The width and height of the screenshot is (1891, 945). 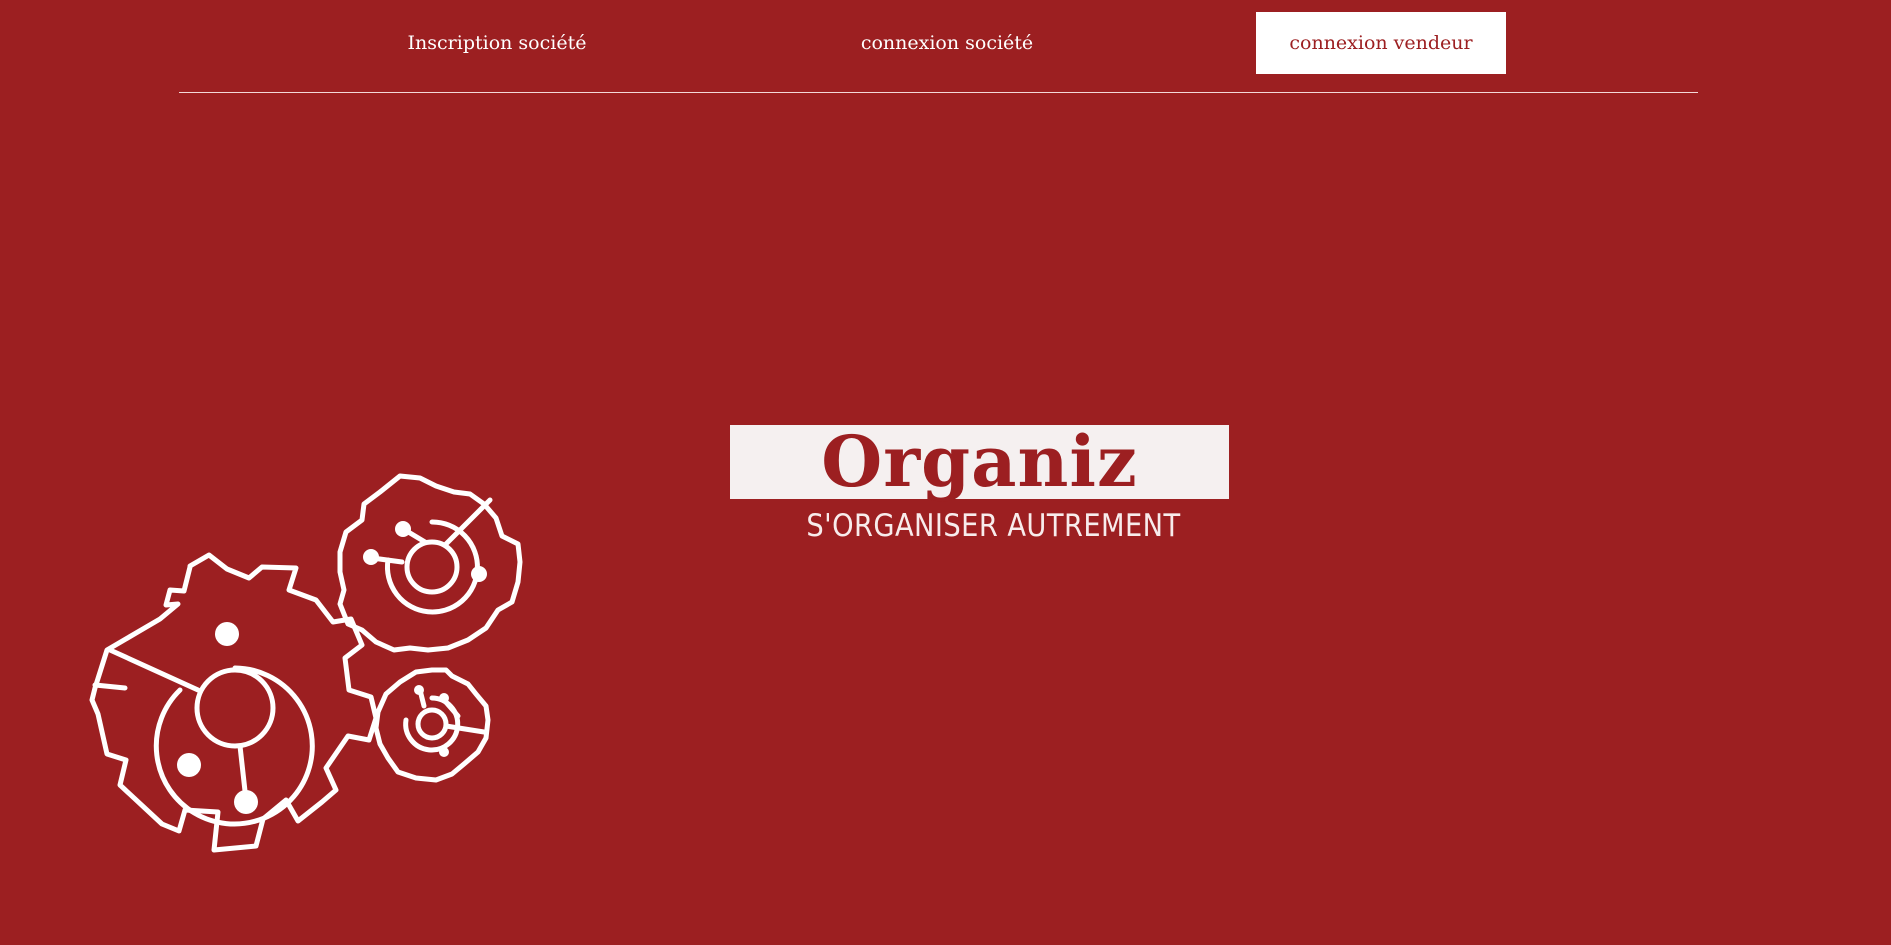 I want to click on large-gear-shape, so click(x=234, y=702).